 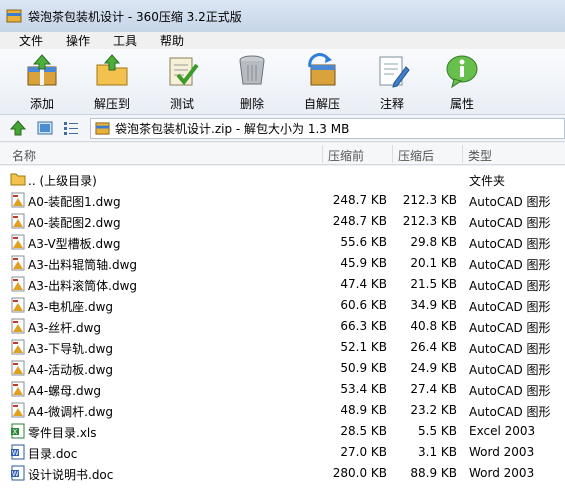 I want to click on file-row: A3-电机座.dwg 60.6 KB 34.9 KB AutoCAD 图形, so click(x=282, y=305).